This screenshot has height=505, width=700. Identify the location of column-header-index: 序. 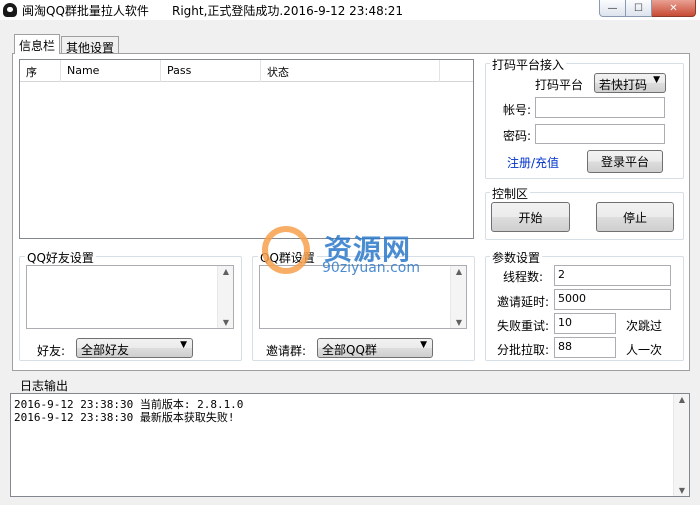
(40, 71).